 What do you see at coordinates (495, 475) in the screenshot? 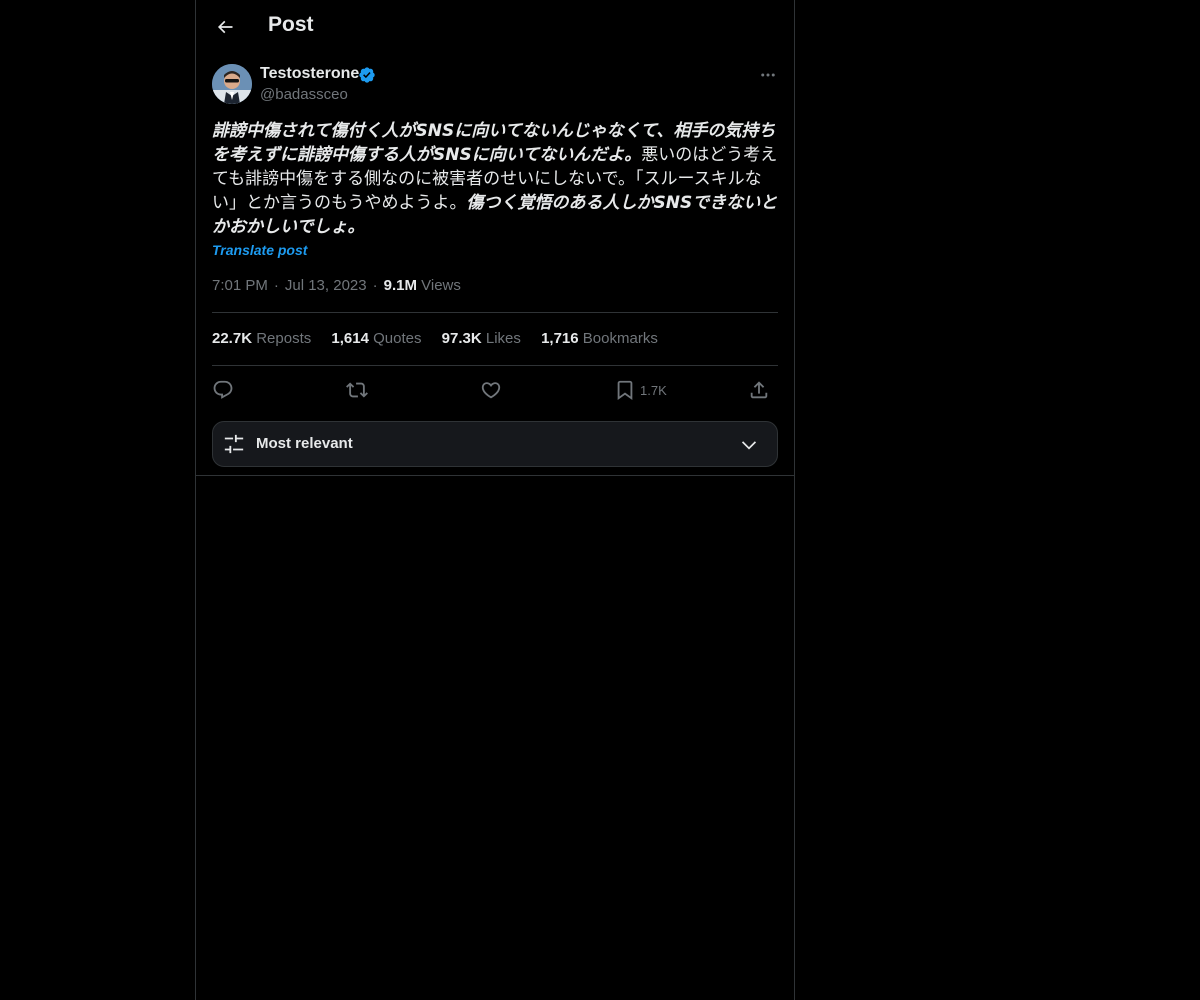
I see `section-divider` at bounding box center [495, 475].